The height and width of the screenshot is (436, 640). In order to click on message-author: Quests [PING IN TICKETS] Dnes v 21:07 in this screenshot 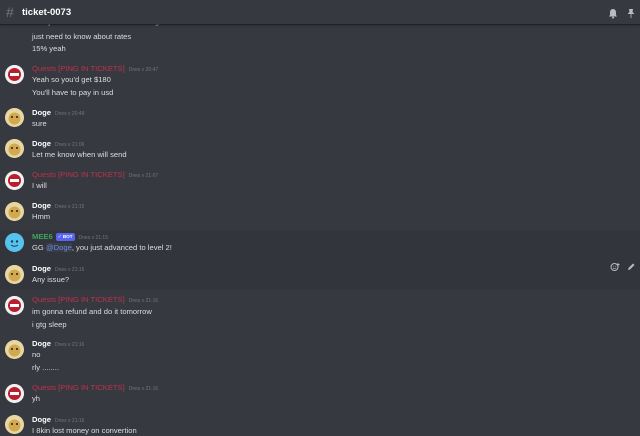, I will do `click(95, 174)`.